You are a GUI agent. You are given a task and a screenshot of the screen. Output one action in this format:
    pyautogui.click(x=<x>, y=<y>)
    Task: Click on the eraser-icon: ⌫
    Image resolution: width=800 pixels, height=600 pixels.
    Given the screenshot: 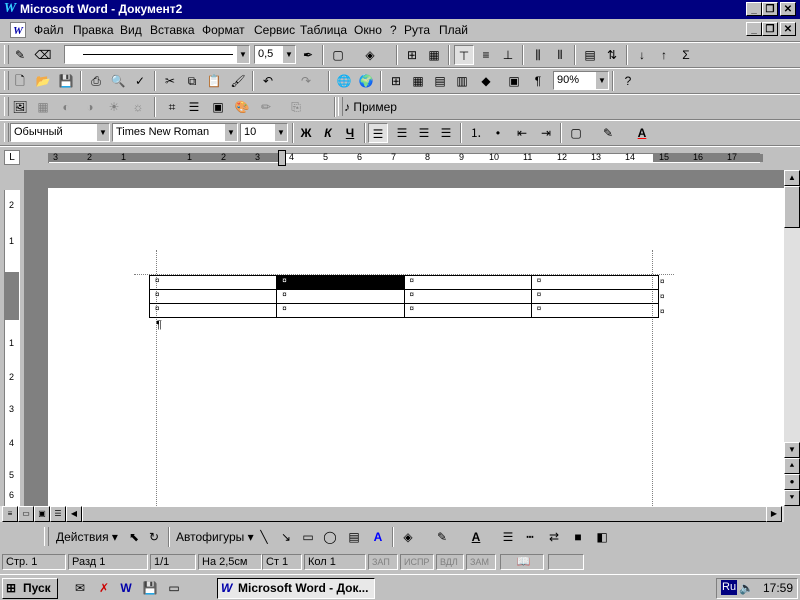 What is the action you would take?
    pyautogui.click(x=43, y=55)
    